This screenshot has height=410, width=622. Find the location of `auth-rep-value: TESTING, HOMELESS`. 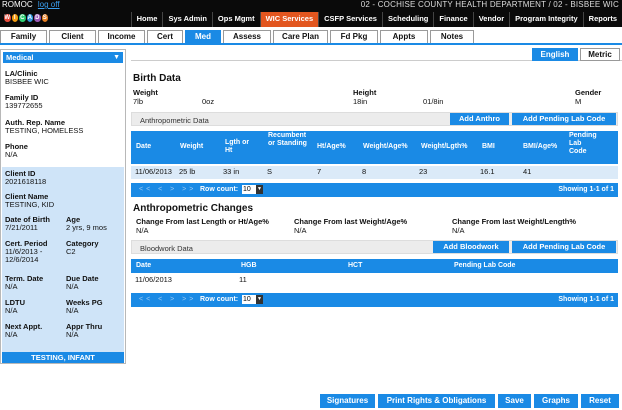

auth-rep-value: TESTING, HOMELESS is located at coordinates (44, 130).